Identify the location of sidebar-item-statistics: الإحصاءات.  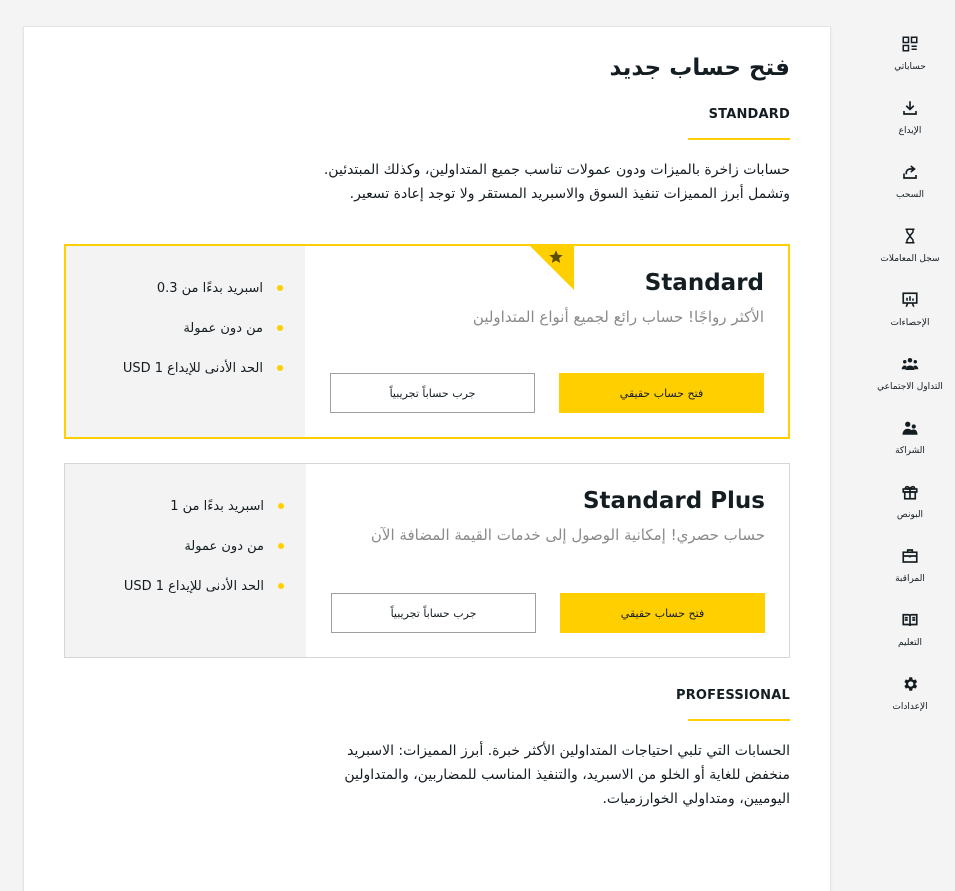
(910, 312).